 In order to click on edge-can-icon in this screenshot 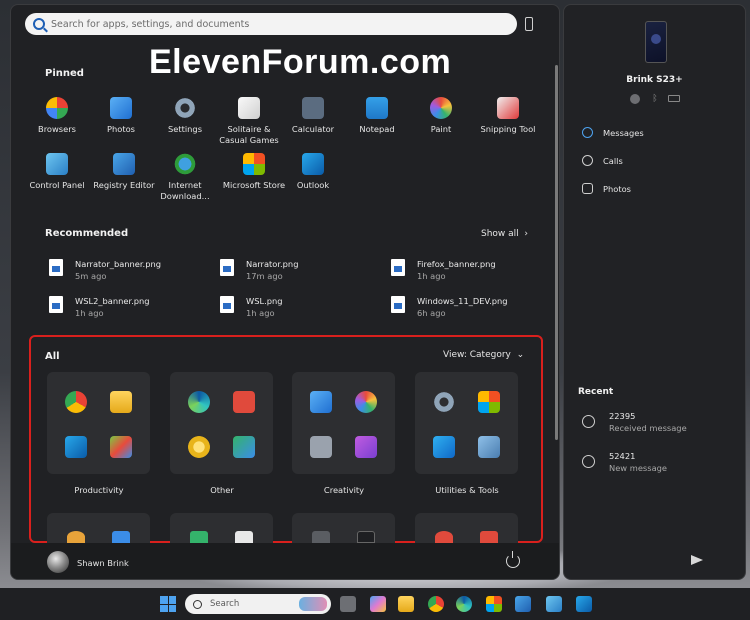, I will do `click(199, 402)`.